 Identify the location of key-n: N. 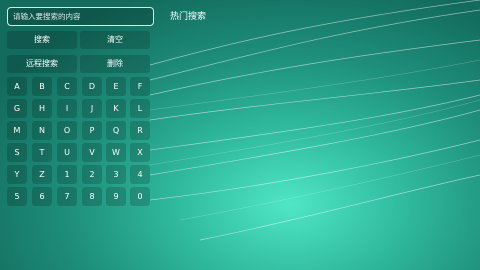
(42, 130).